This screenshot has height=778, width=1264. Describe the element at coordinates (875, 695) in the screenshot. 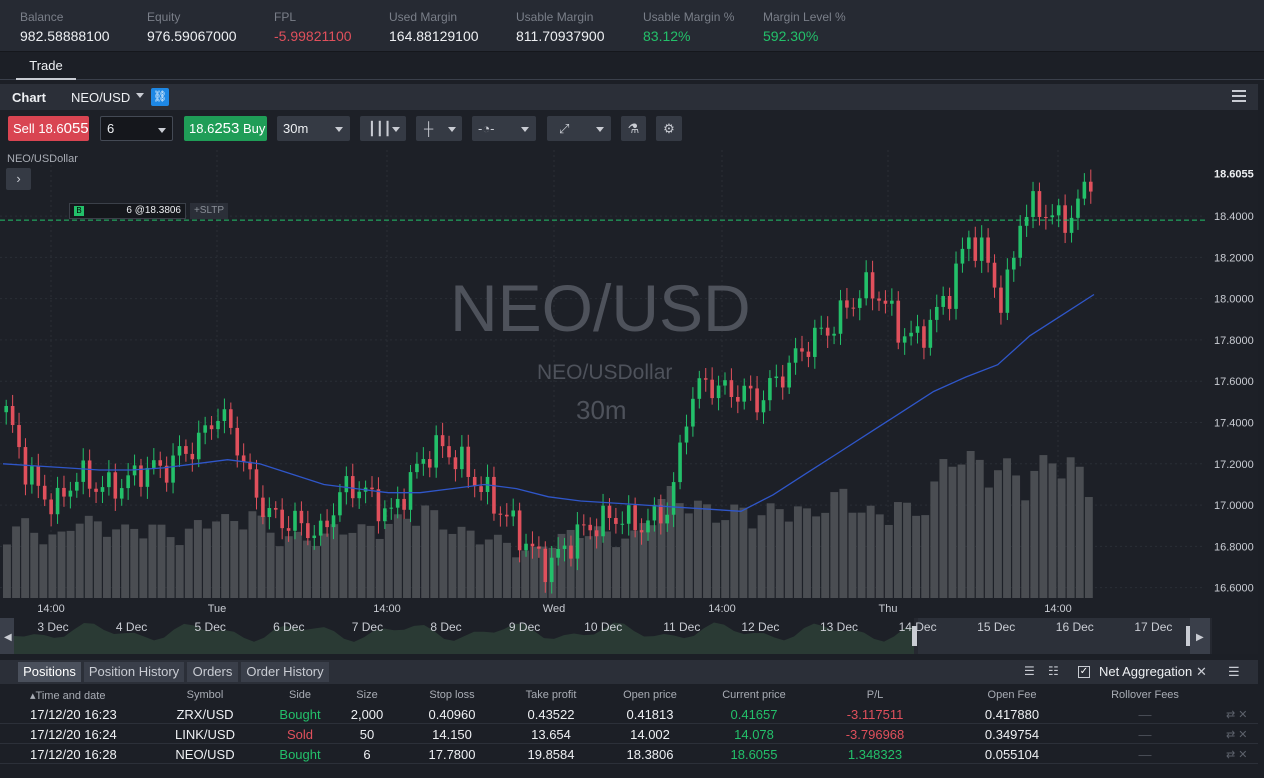

I see `column-header: P/L` at that location.